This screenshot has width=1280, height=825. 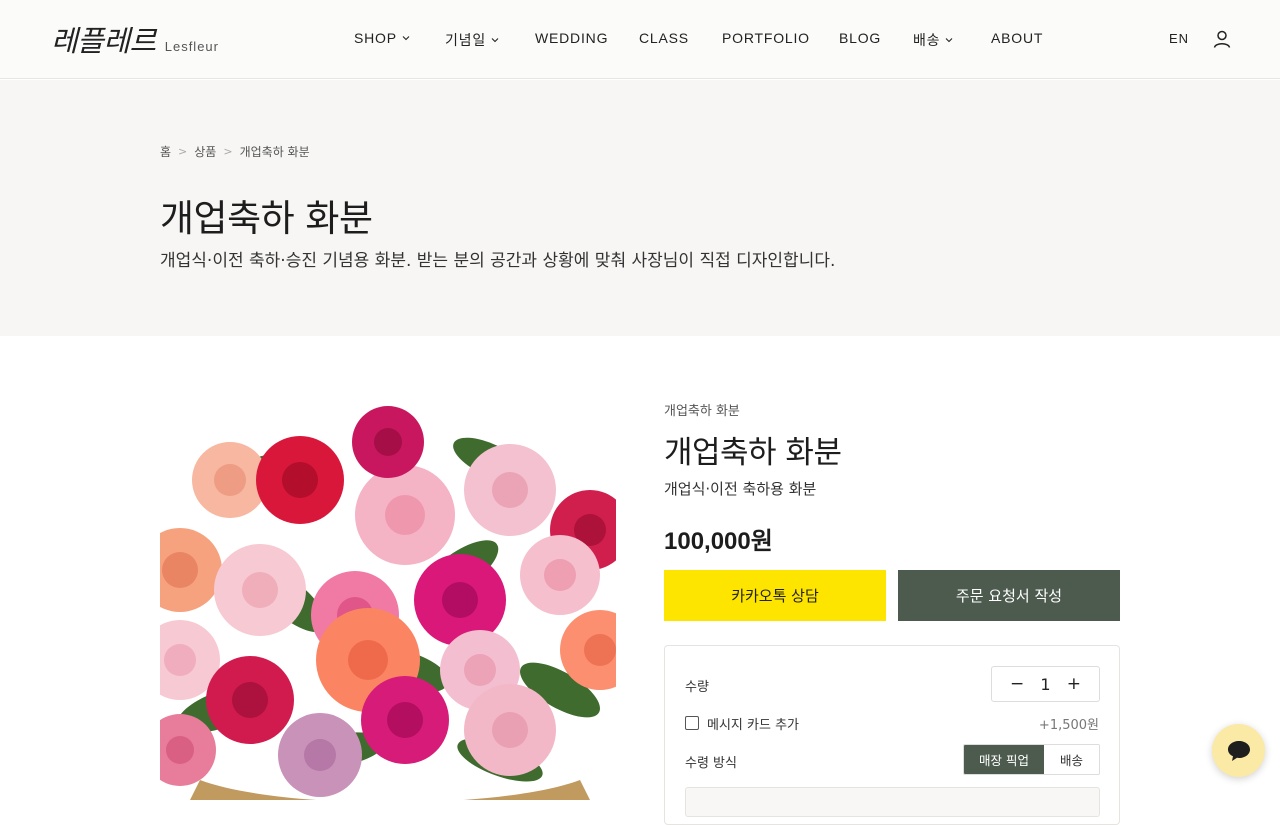 I want to click on nav-item-anniversary: 기념일, so click(x=472, y=40).